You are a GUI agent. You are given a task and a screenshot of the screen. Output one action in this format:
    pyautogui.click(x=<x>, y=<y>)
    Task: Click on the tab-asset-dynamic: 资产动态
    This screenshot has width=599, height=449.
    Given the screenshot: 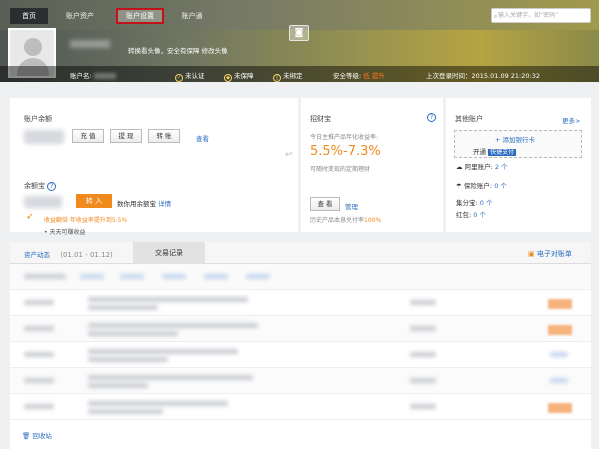 What is the action you would take?
    pyautogui.click(x=37, y=255)
    